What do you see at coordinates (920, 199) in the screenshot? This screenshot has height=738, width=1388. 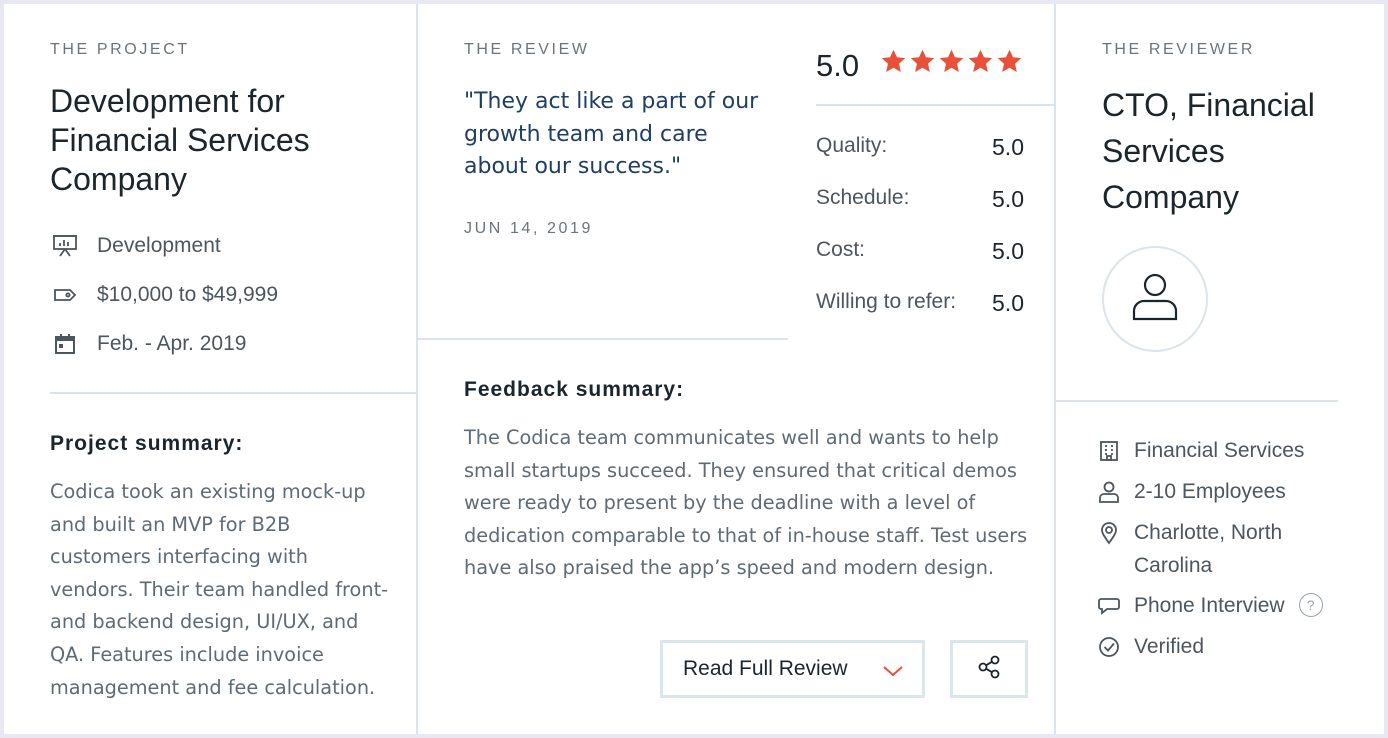 I see `rating-row-schedule: Schedule: 5.0` at bounding box center [920, 199].